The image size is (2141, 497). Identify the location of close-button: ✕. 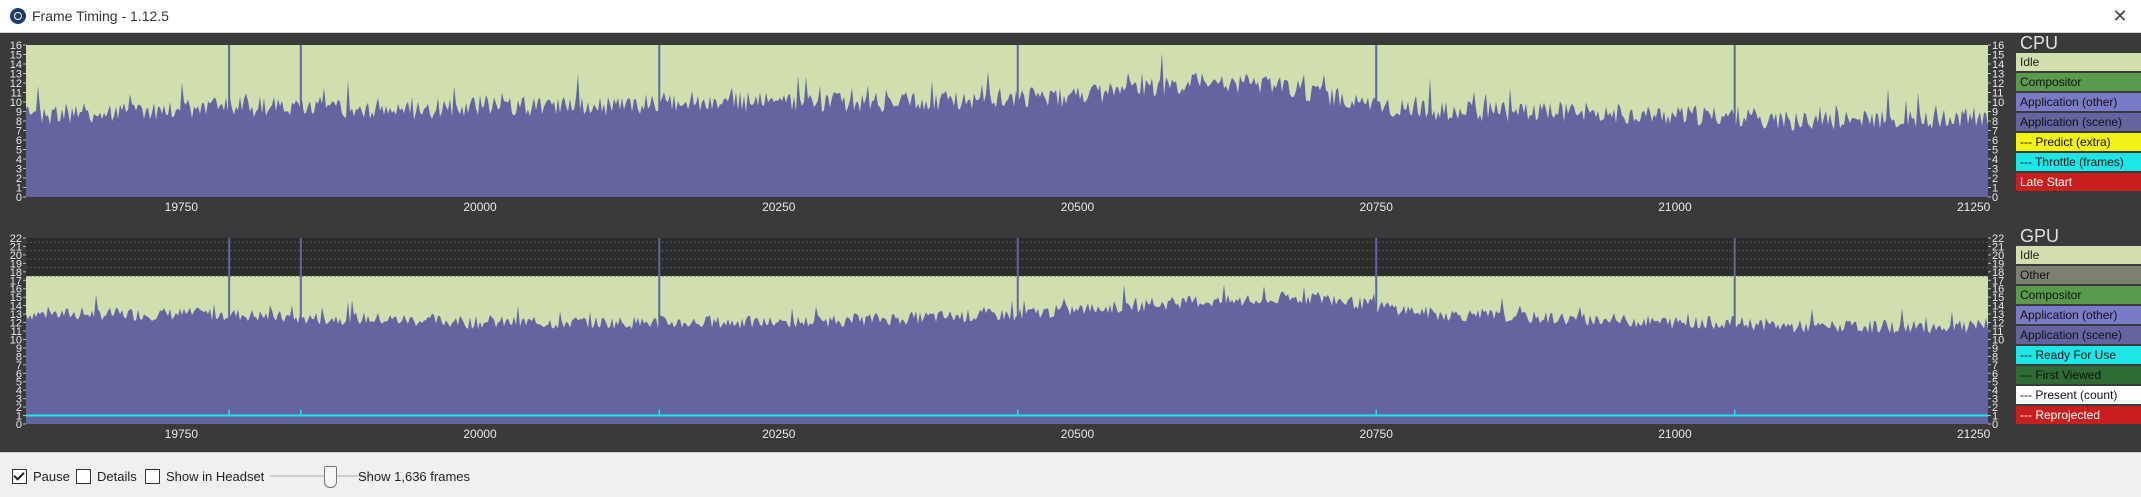
(2120, 16).